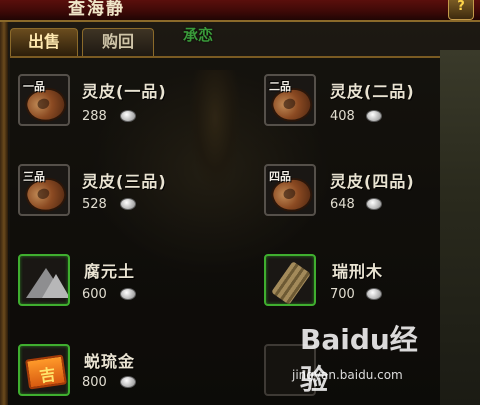  What do you see at coordinates (44, 42) in the screenshot?
I see `tab-sell: 出售` at bounding box center [44, 42].